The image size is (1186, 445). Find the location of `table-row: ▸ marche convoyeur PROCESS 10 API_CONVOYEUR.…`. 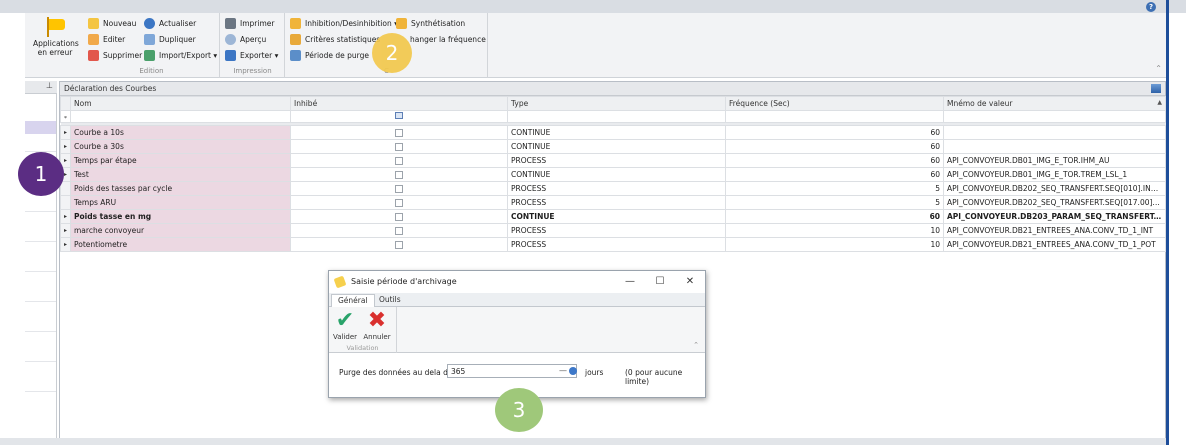

table-row: ▸ marche convoyeur PROCESS 10 API_CONVOYEUR.… is located at coordinates (613, 230).